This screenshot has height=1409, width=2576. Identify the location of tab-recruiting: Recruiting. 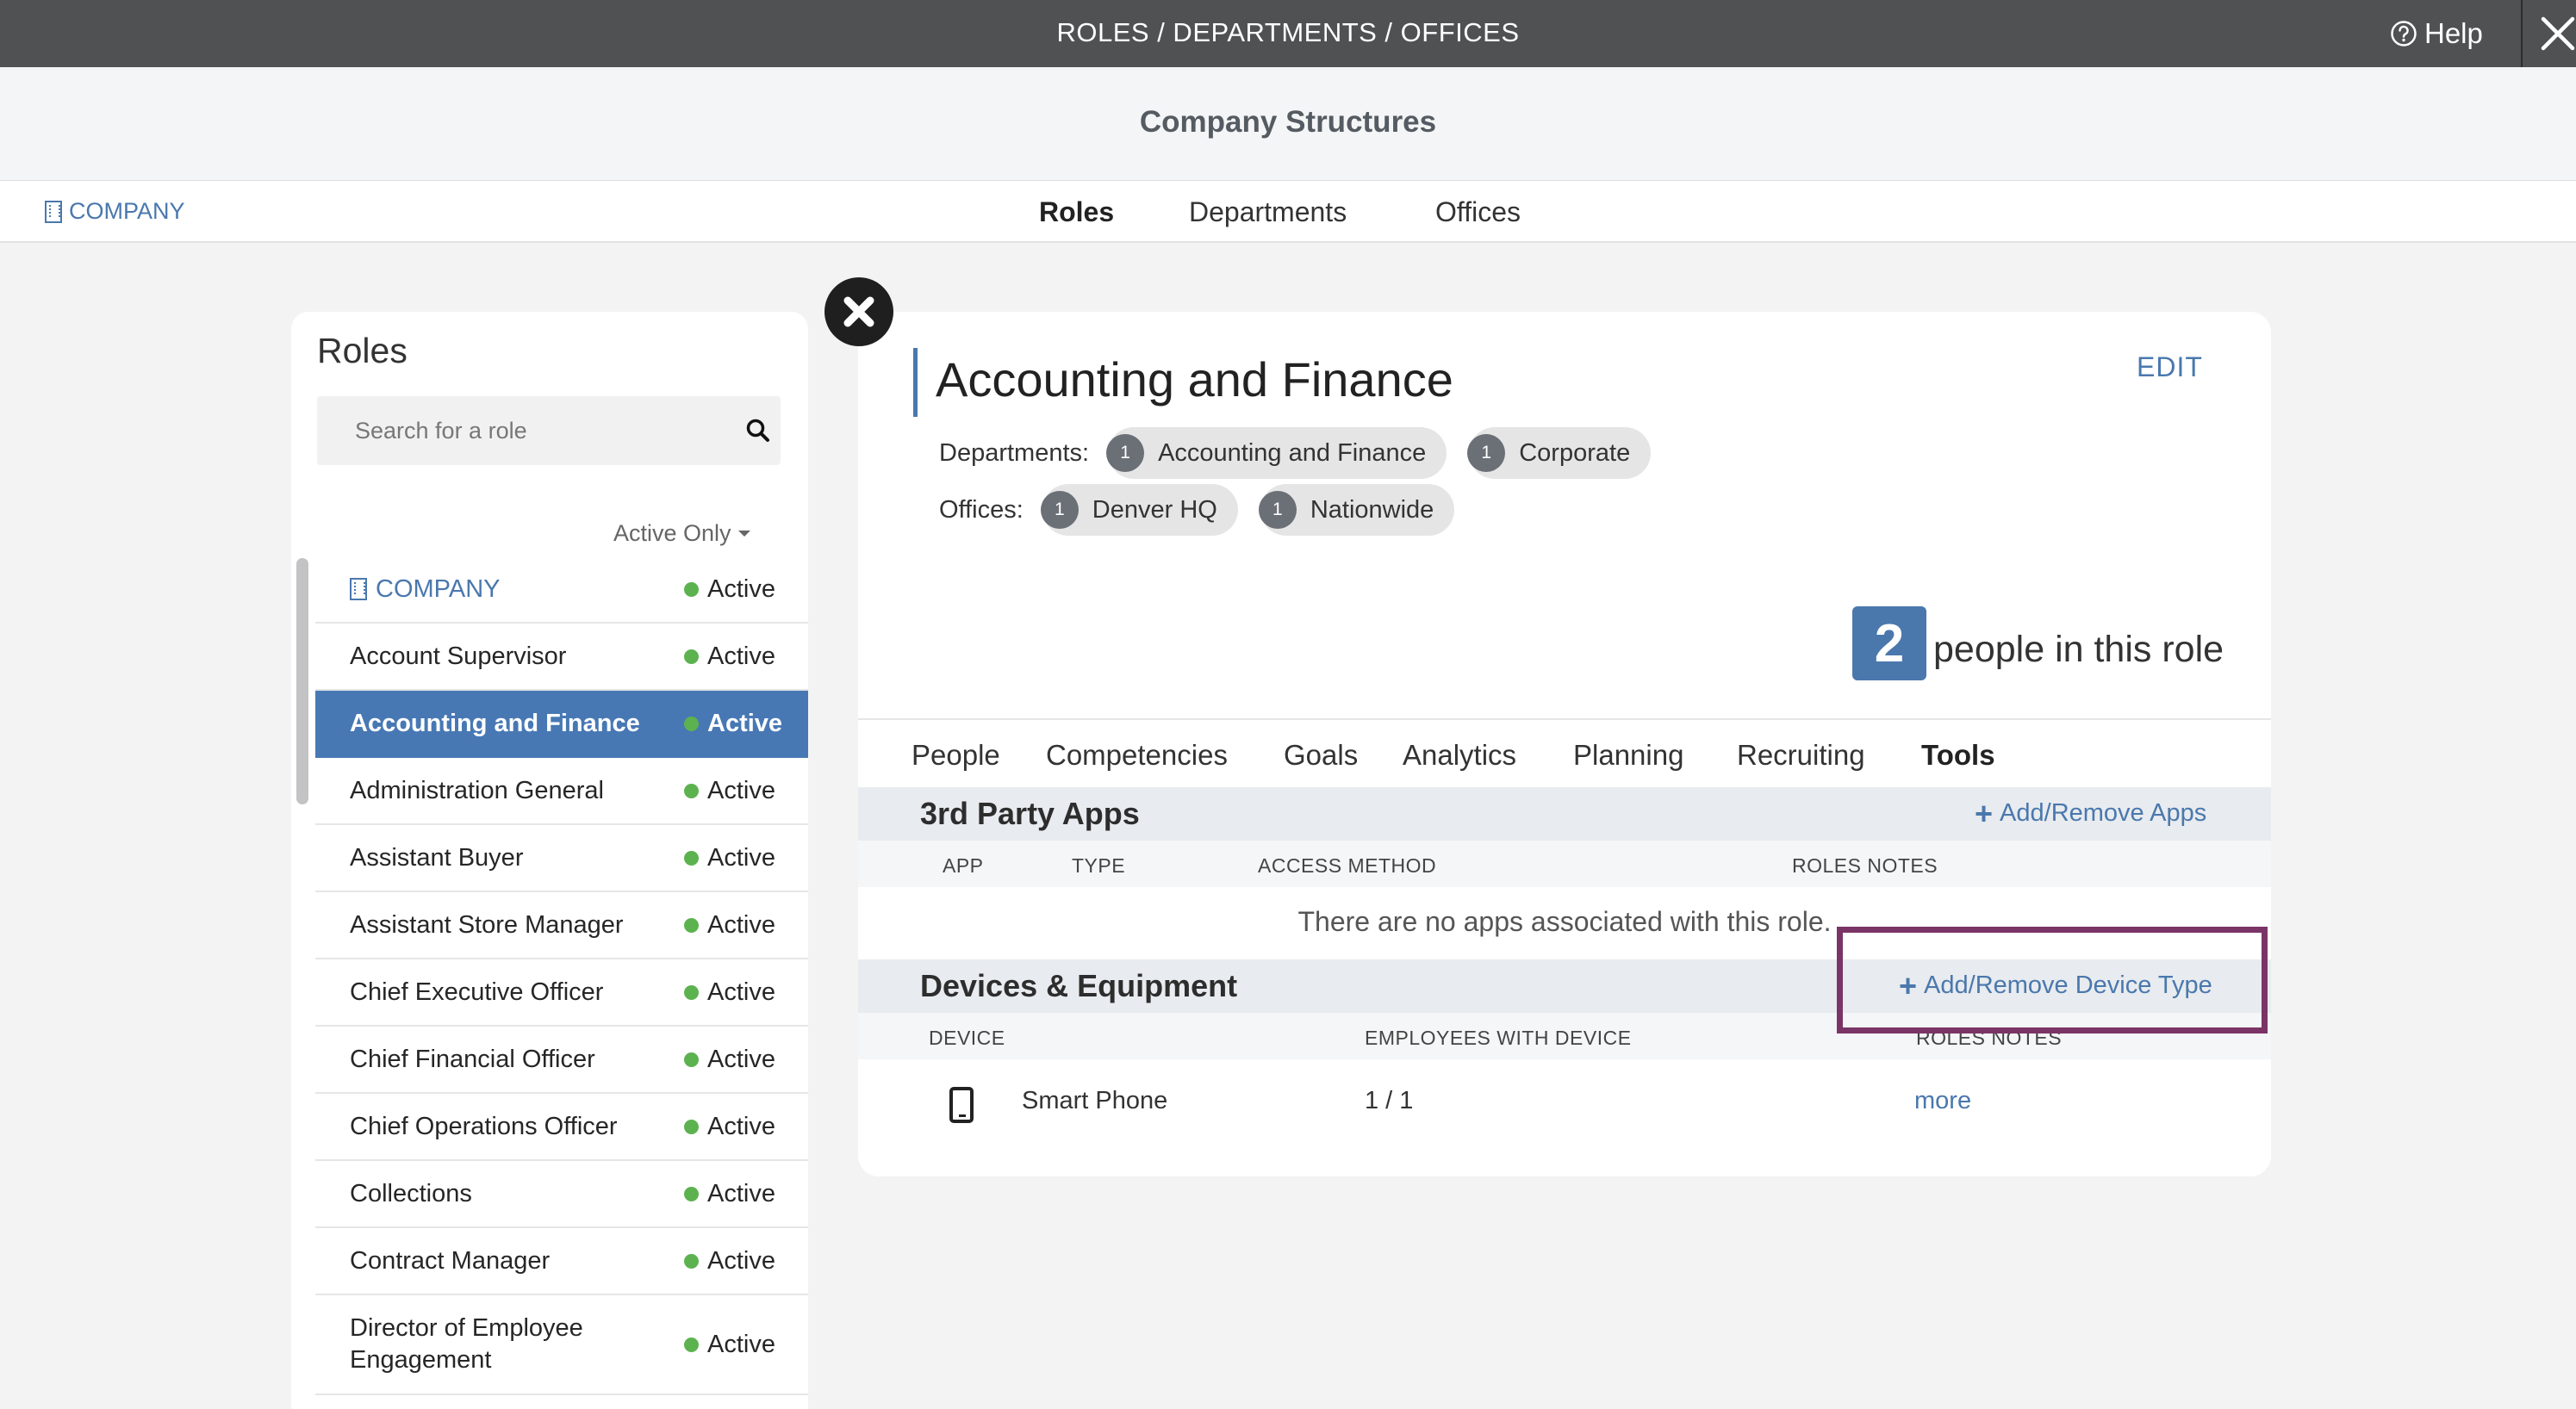
(1801, 755).